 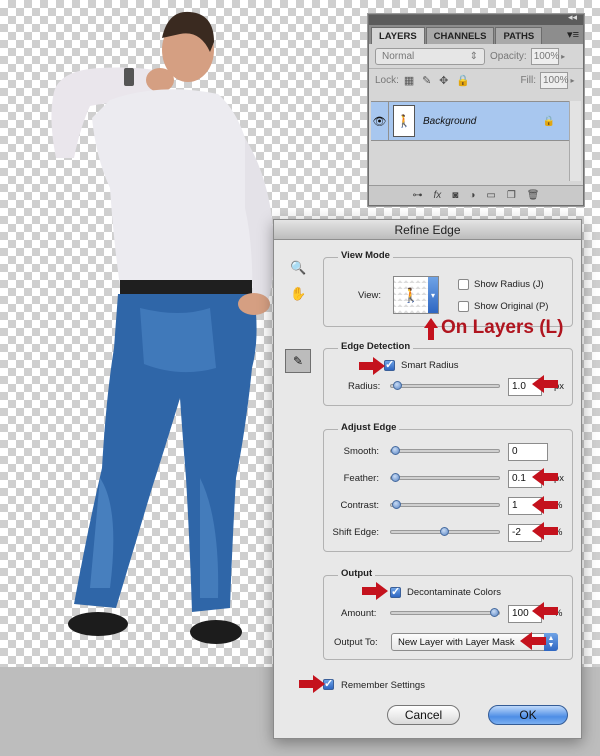 What do you see at coordinates (554, 80) in the screenshot?
I see `fill-field: 100%` at bounding box center [554, 80].